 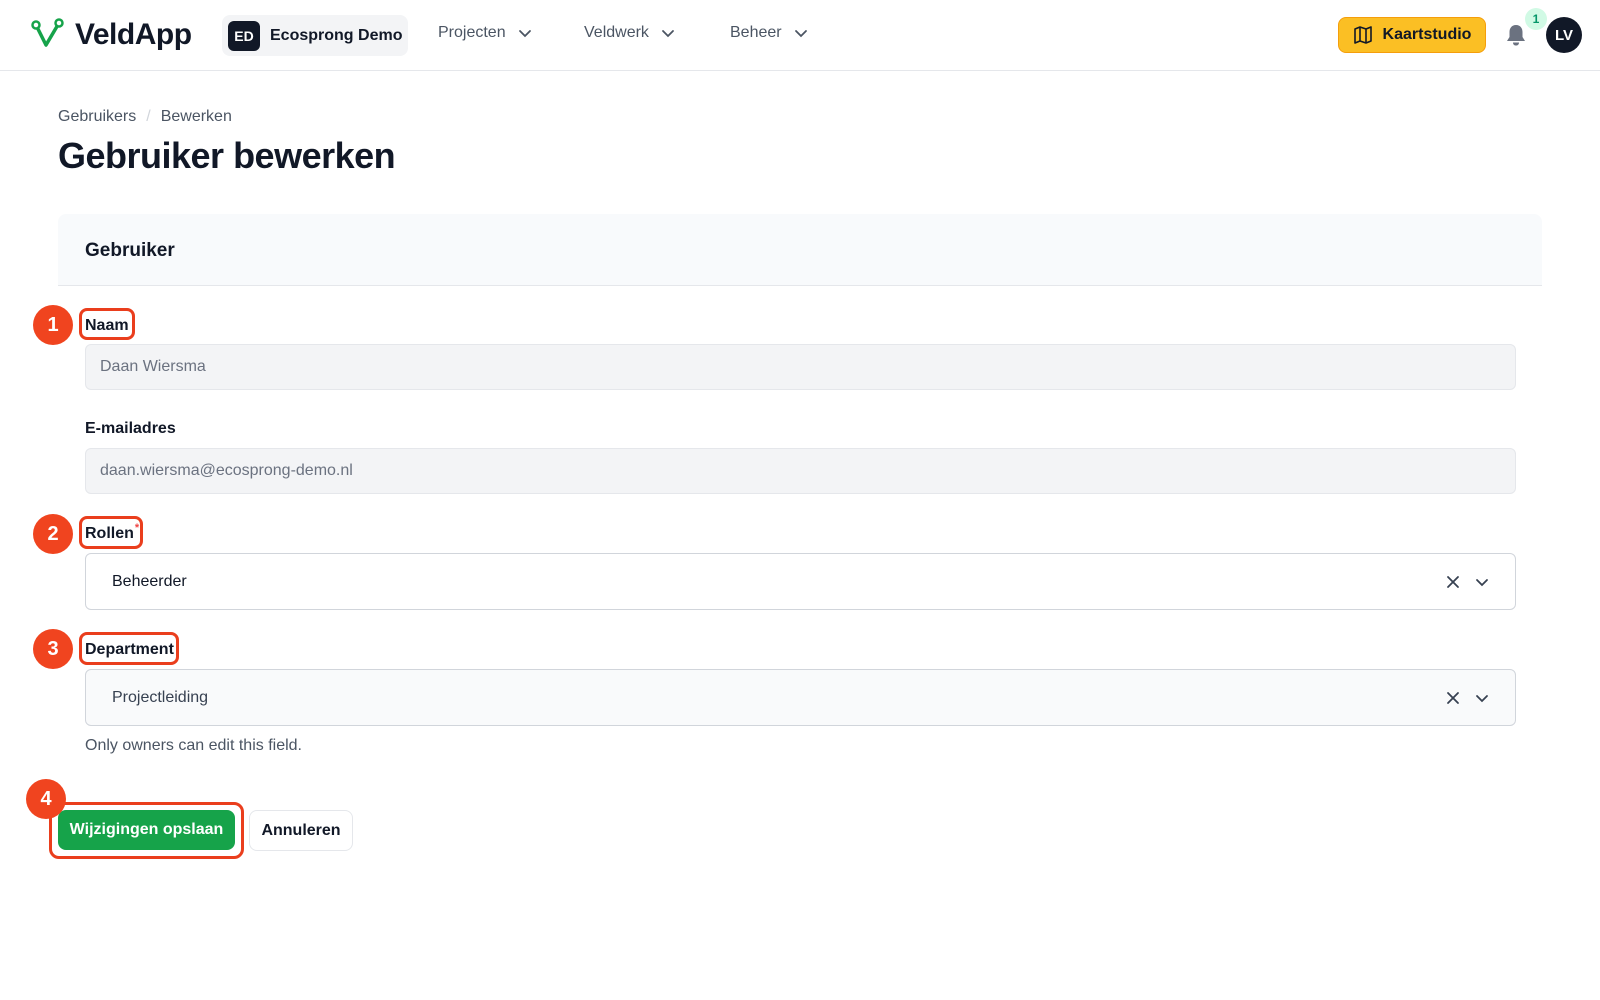 What do you see at coordinates (1362, 35) in the screenshot?
I see `map-icon` at bounding box center [1362, 35].